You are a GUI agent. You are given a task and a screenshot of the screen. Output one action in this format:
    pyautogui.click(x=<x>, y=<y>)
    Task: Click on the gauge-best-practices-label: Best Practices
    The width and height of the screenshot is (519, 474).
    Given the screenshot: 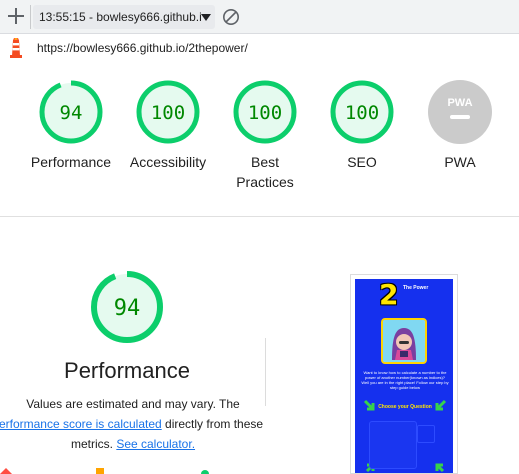 What is the action you would take?
    pyautogui.click(x=265, y=172)
    